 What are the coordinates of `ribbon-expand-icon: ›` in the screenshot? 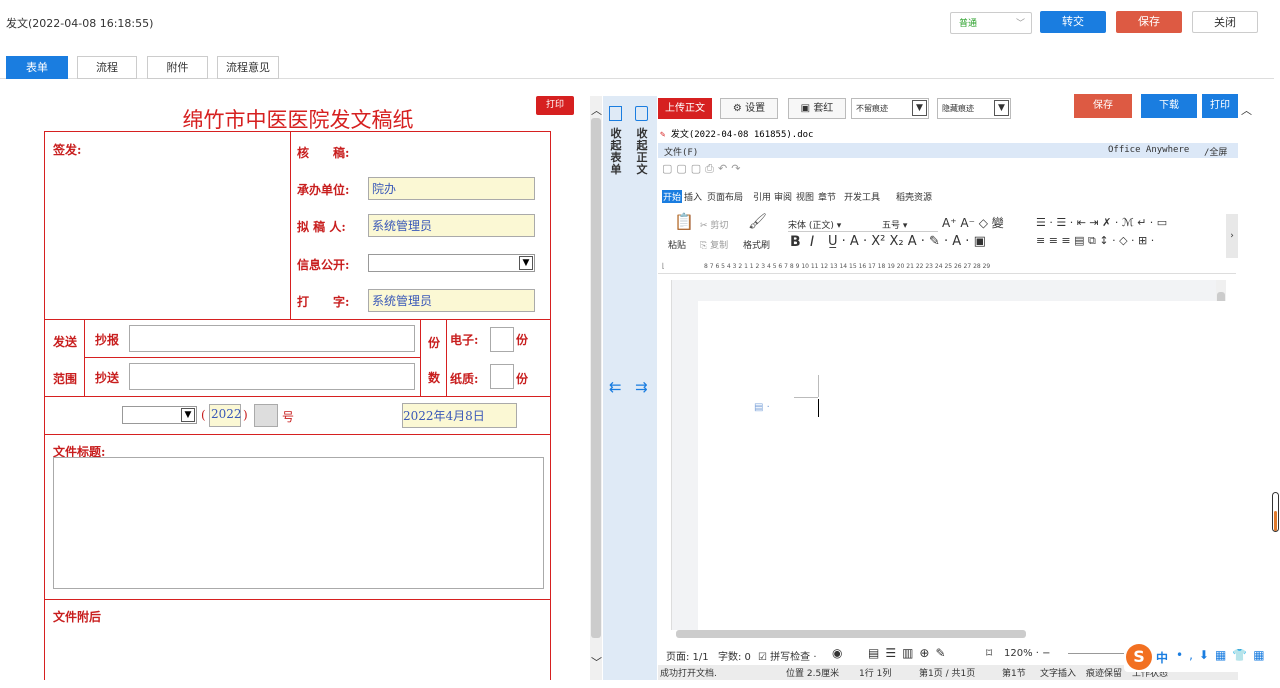 It's located at (1232, 236).